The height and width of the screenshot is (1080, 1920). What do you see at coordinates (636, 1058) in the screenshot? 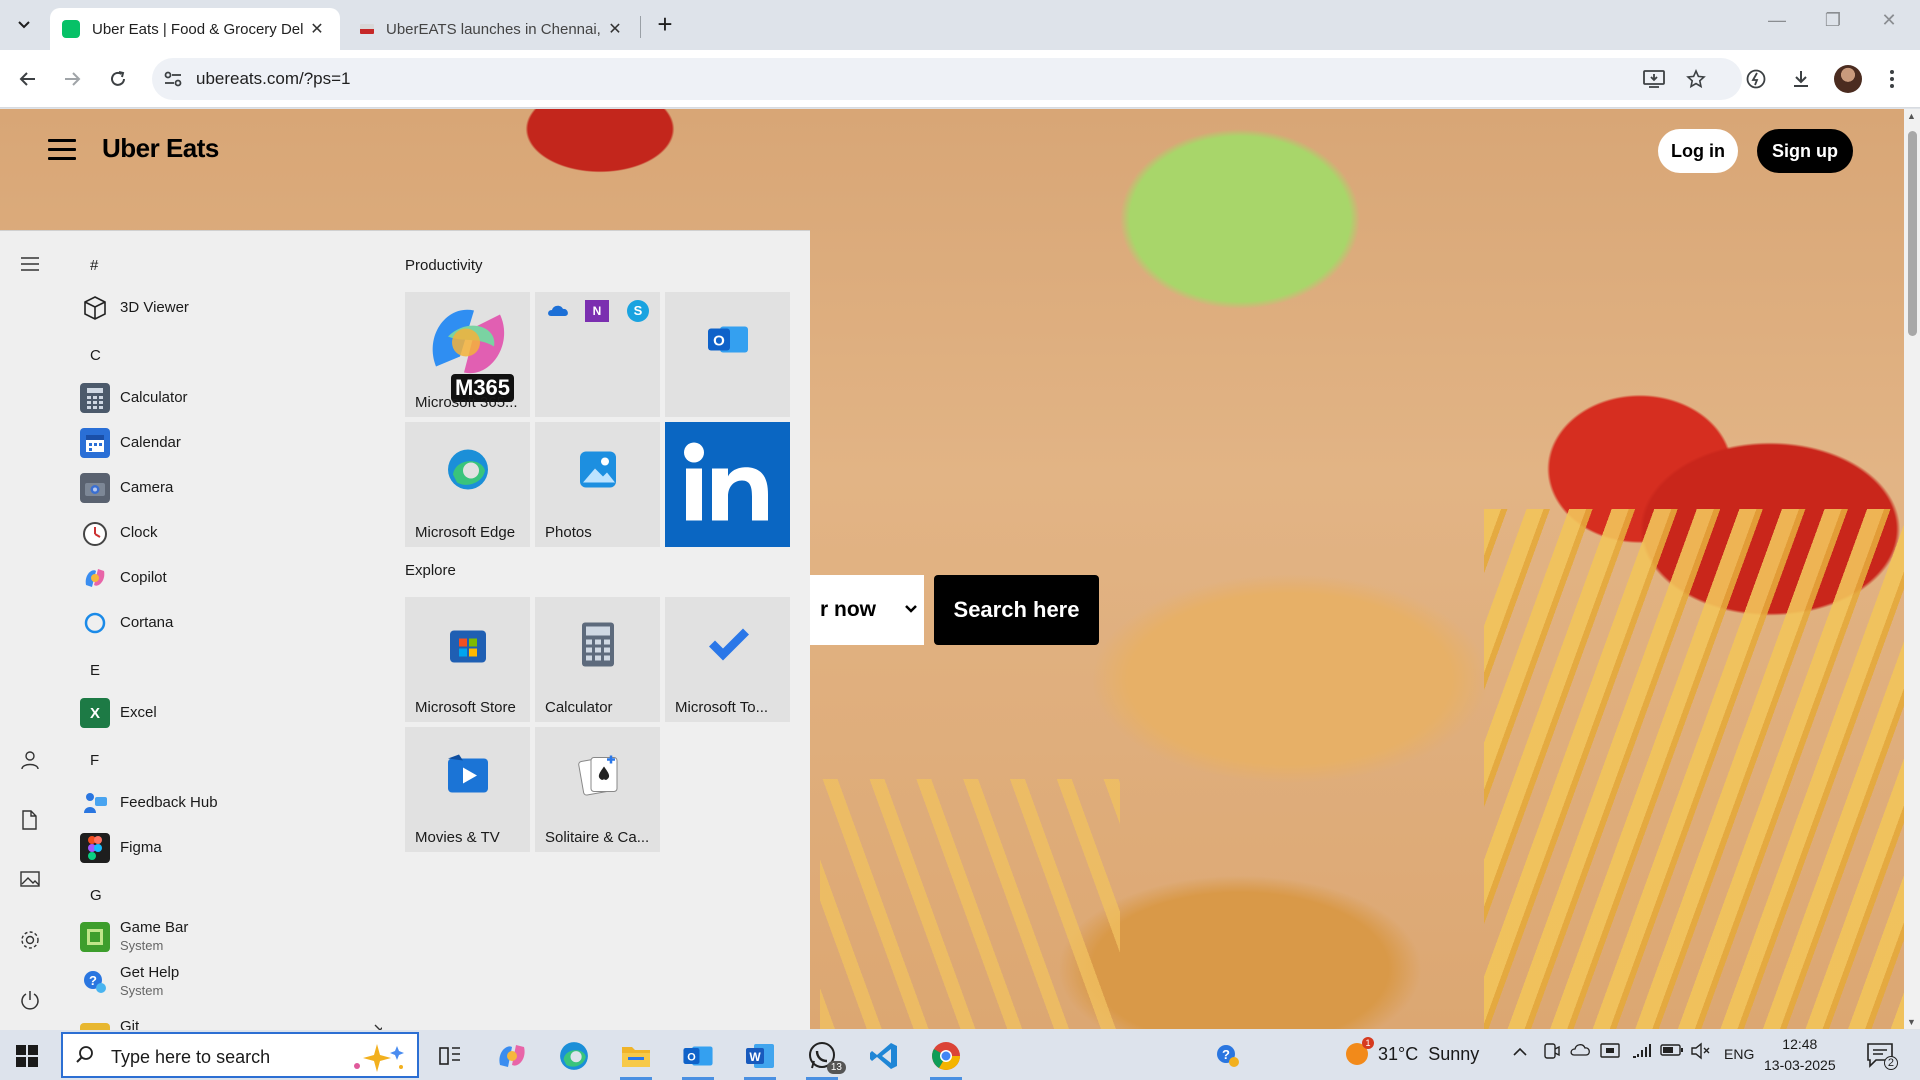
I see `file-explorer-icon` at bounding box center [636, 1058].